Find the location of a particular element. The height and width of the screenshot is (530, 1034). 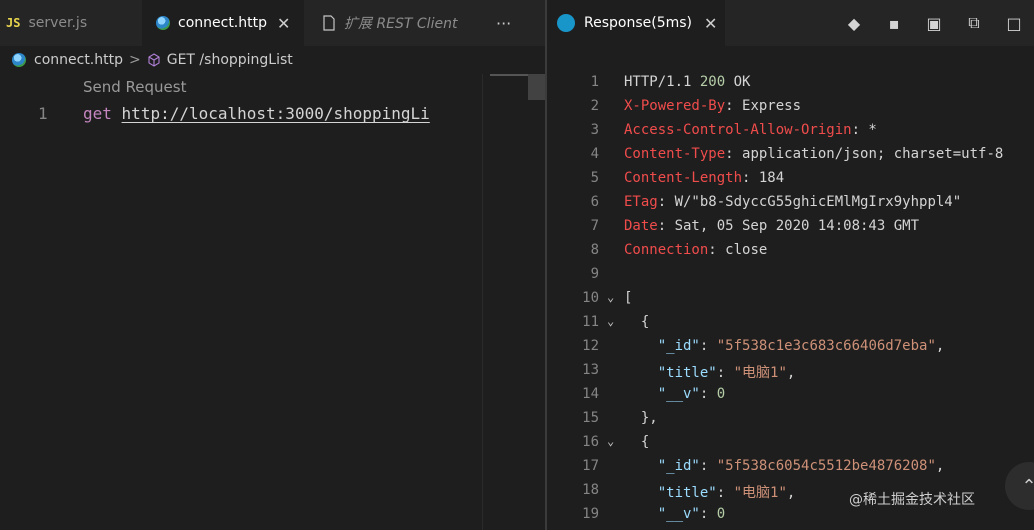

file-icon is located at coordinates (329, 23).